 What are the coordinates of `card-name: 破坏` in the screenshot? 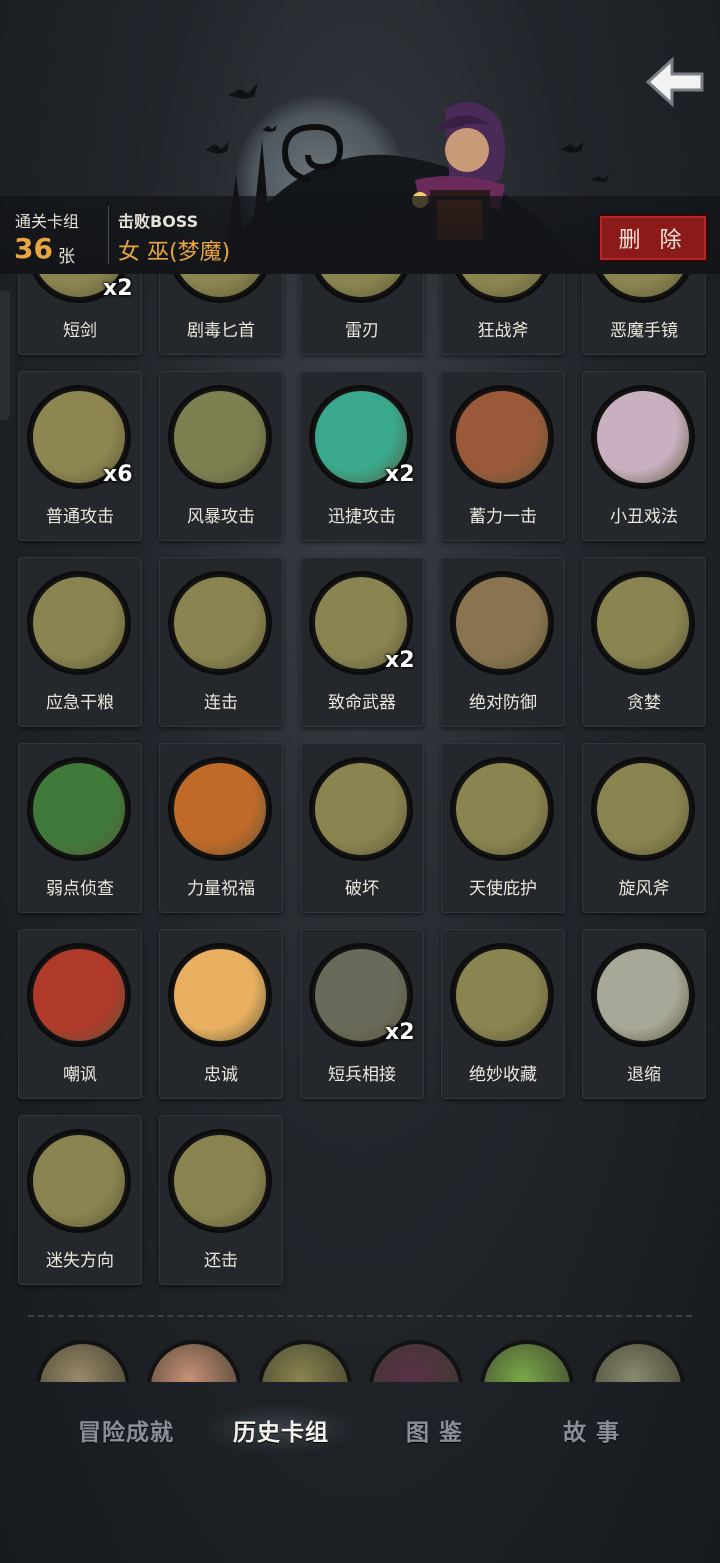 It's located at (362, 889).